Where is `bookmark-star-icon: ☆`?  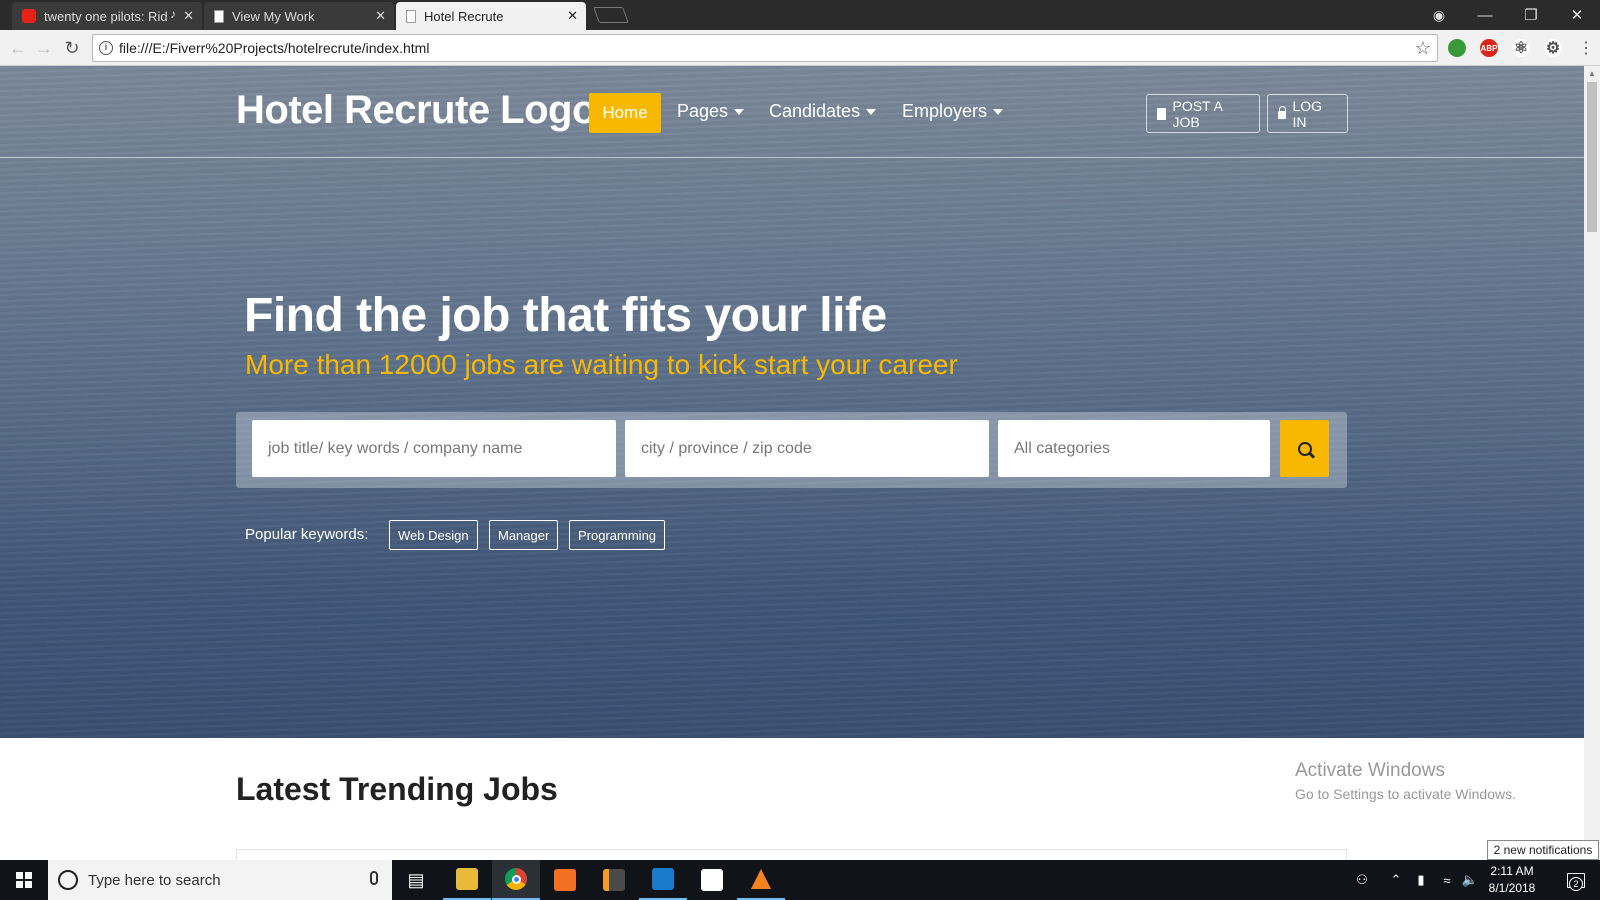
bookmark-star-icon: ☆ is located at coordinates (1423, 48).